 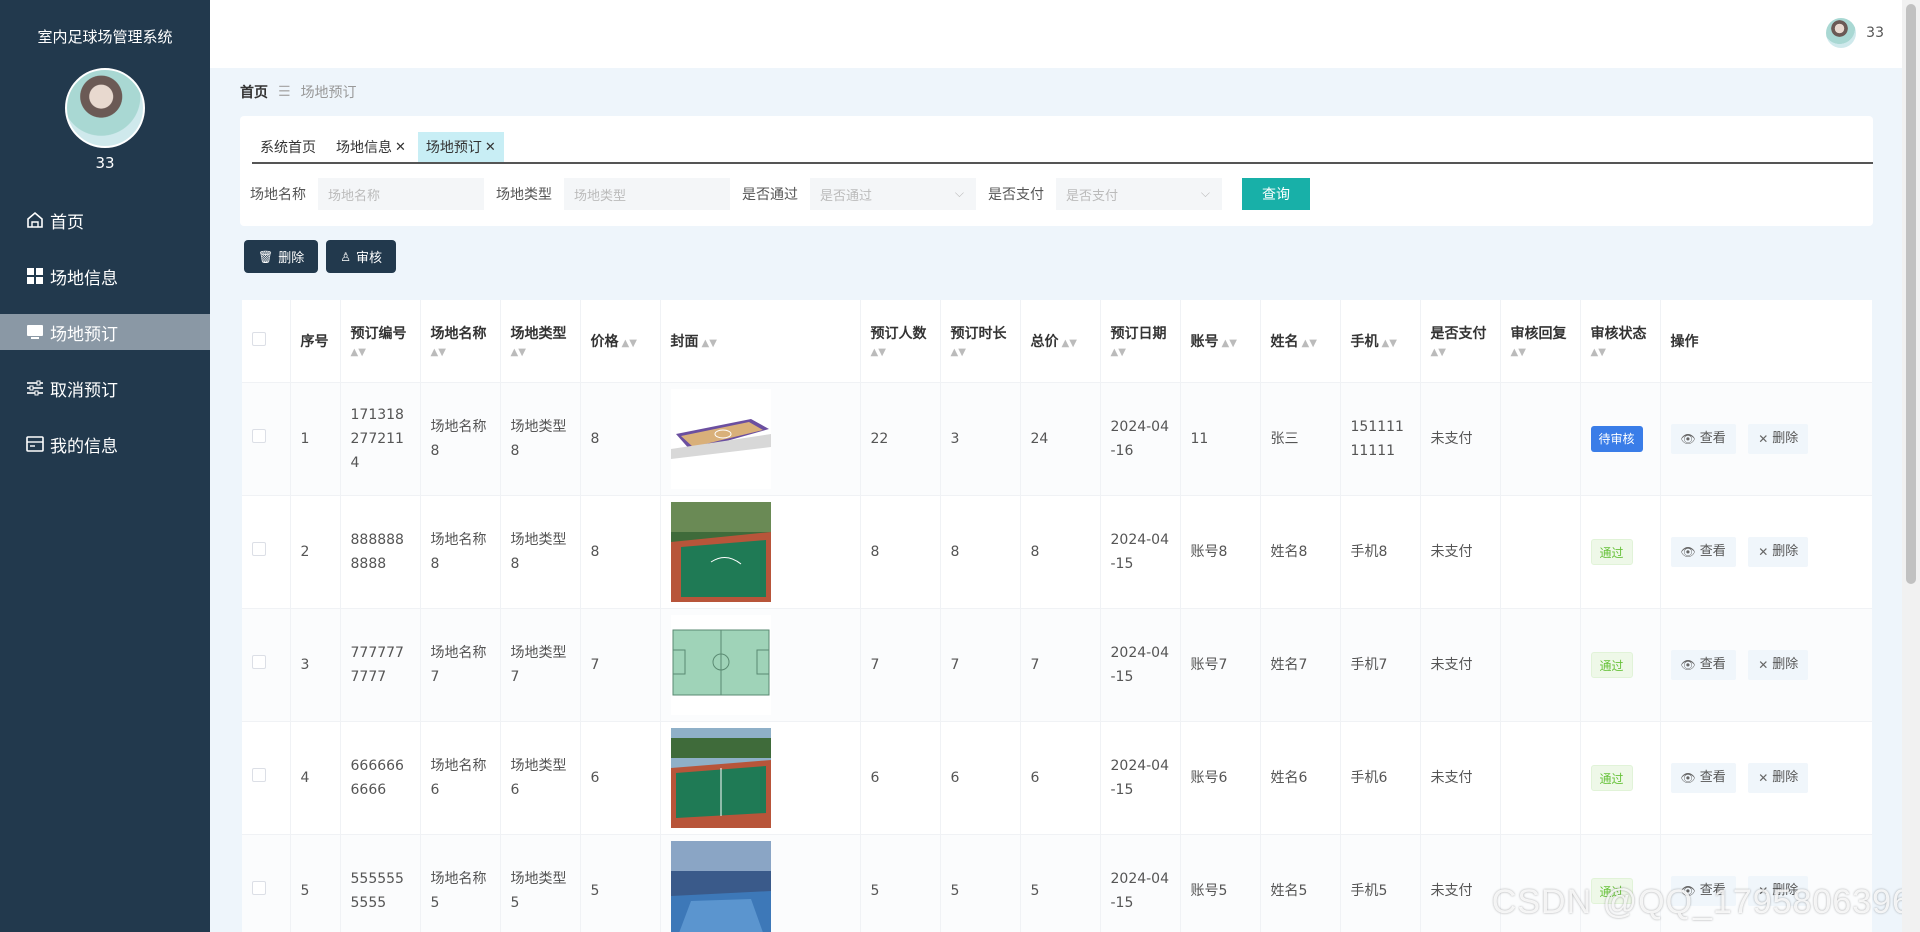 What do you see at coordinates (980, 664) in the screenshot?
I see `cell-duration: 7` at bounding box center [980, 664].